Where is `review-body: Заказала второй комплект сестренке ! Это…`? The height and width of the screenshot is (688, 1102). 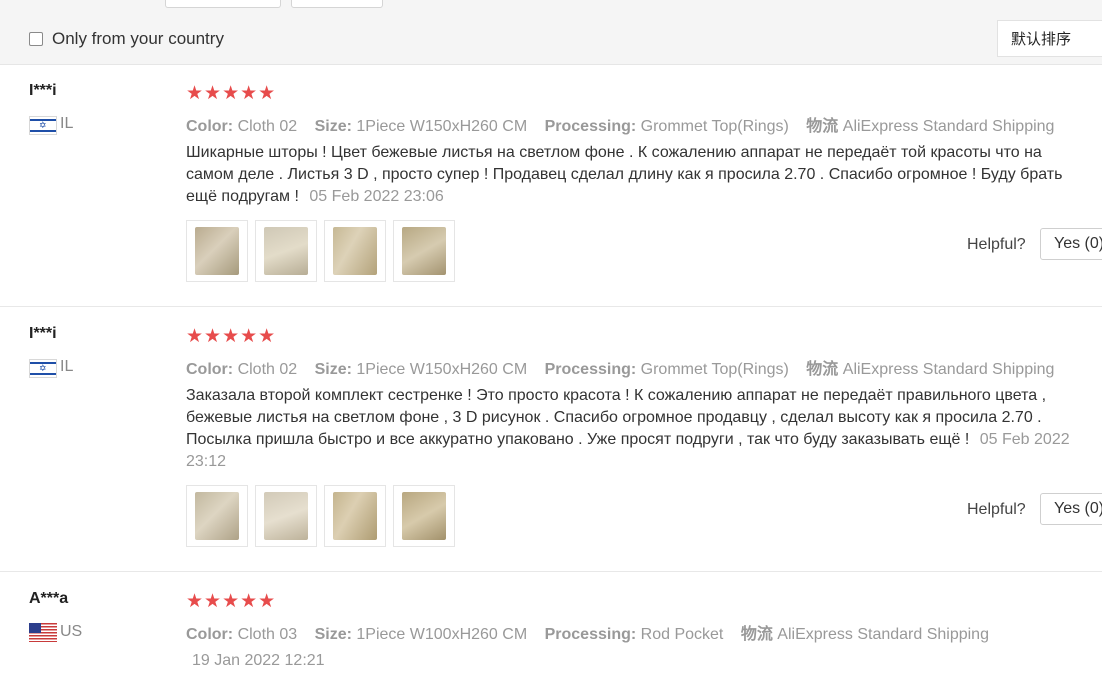
review-body: Заказала второй комплект сестренке ! Это… is located at coordinates (616, 417).